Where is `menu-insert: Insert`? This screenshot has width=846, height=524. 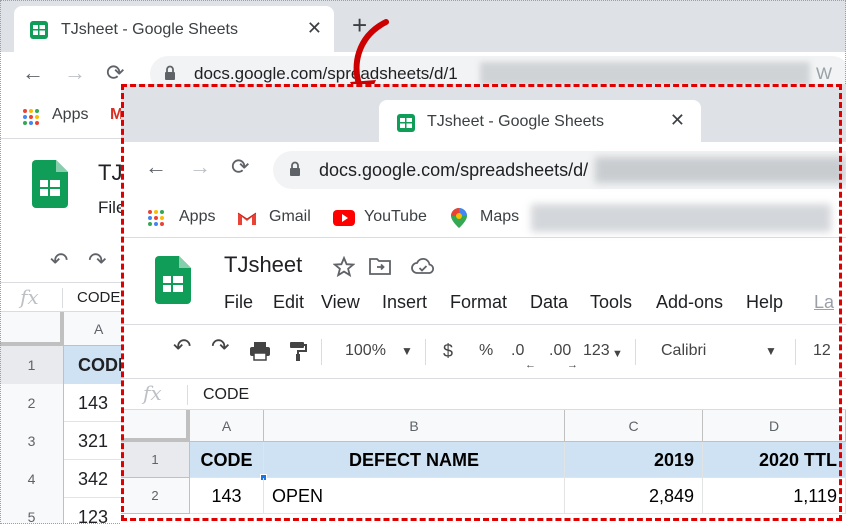
menu-insert: Insert is located at coordinates (404, 302).